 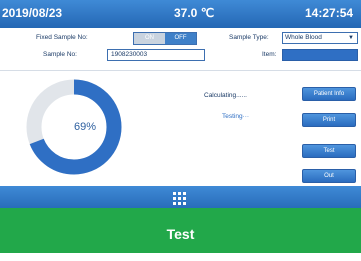 What do you see at coordinates (329, 13) in the screenshot?
I see `status-time: 14:27:54` at bounding box center [329, 13].